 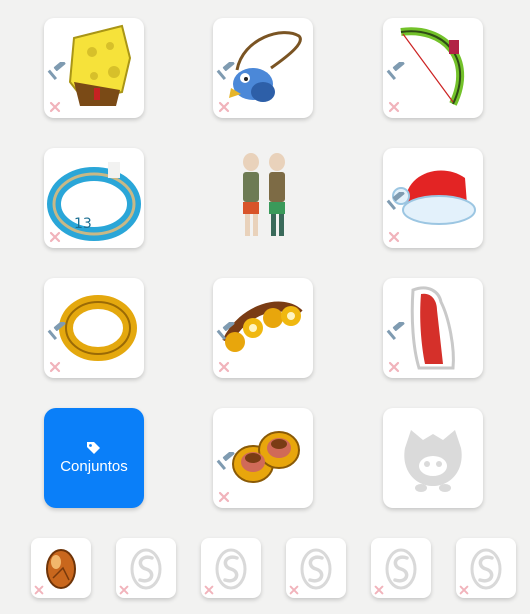 What do you see at coordinates (433, 68) in the screenshot?
I see `weapon-slot` at bounding box center [433, 68].